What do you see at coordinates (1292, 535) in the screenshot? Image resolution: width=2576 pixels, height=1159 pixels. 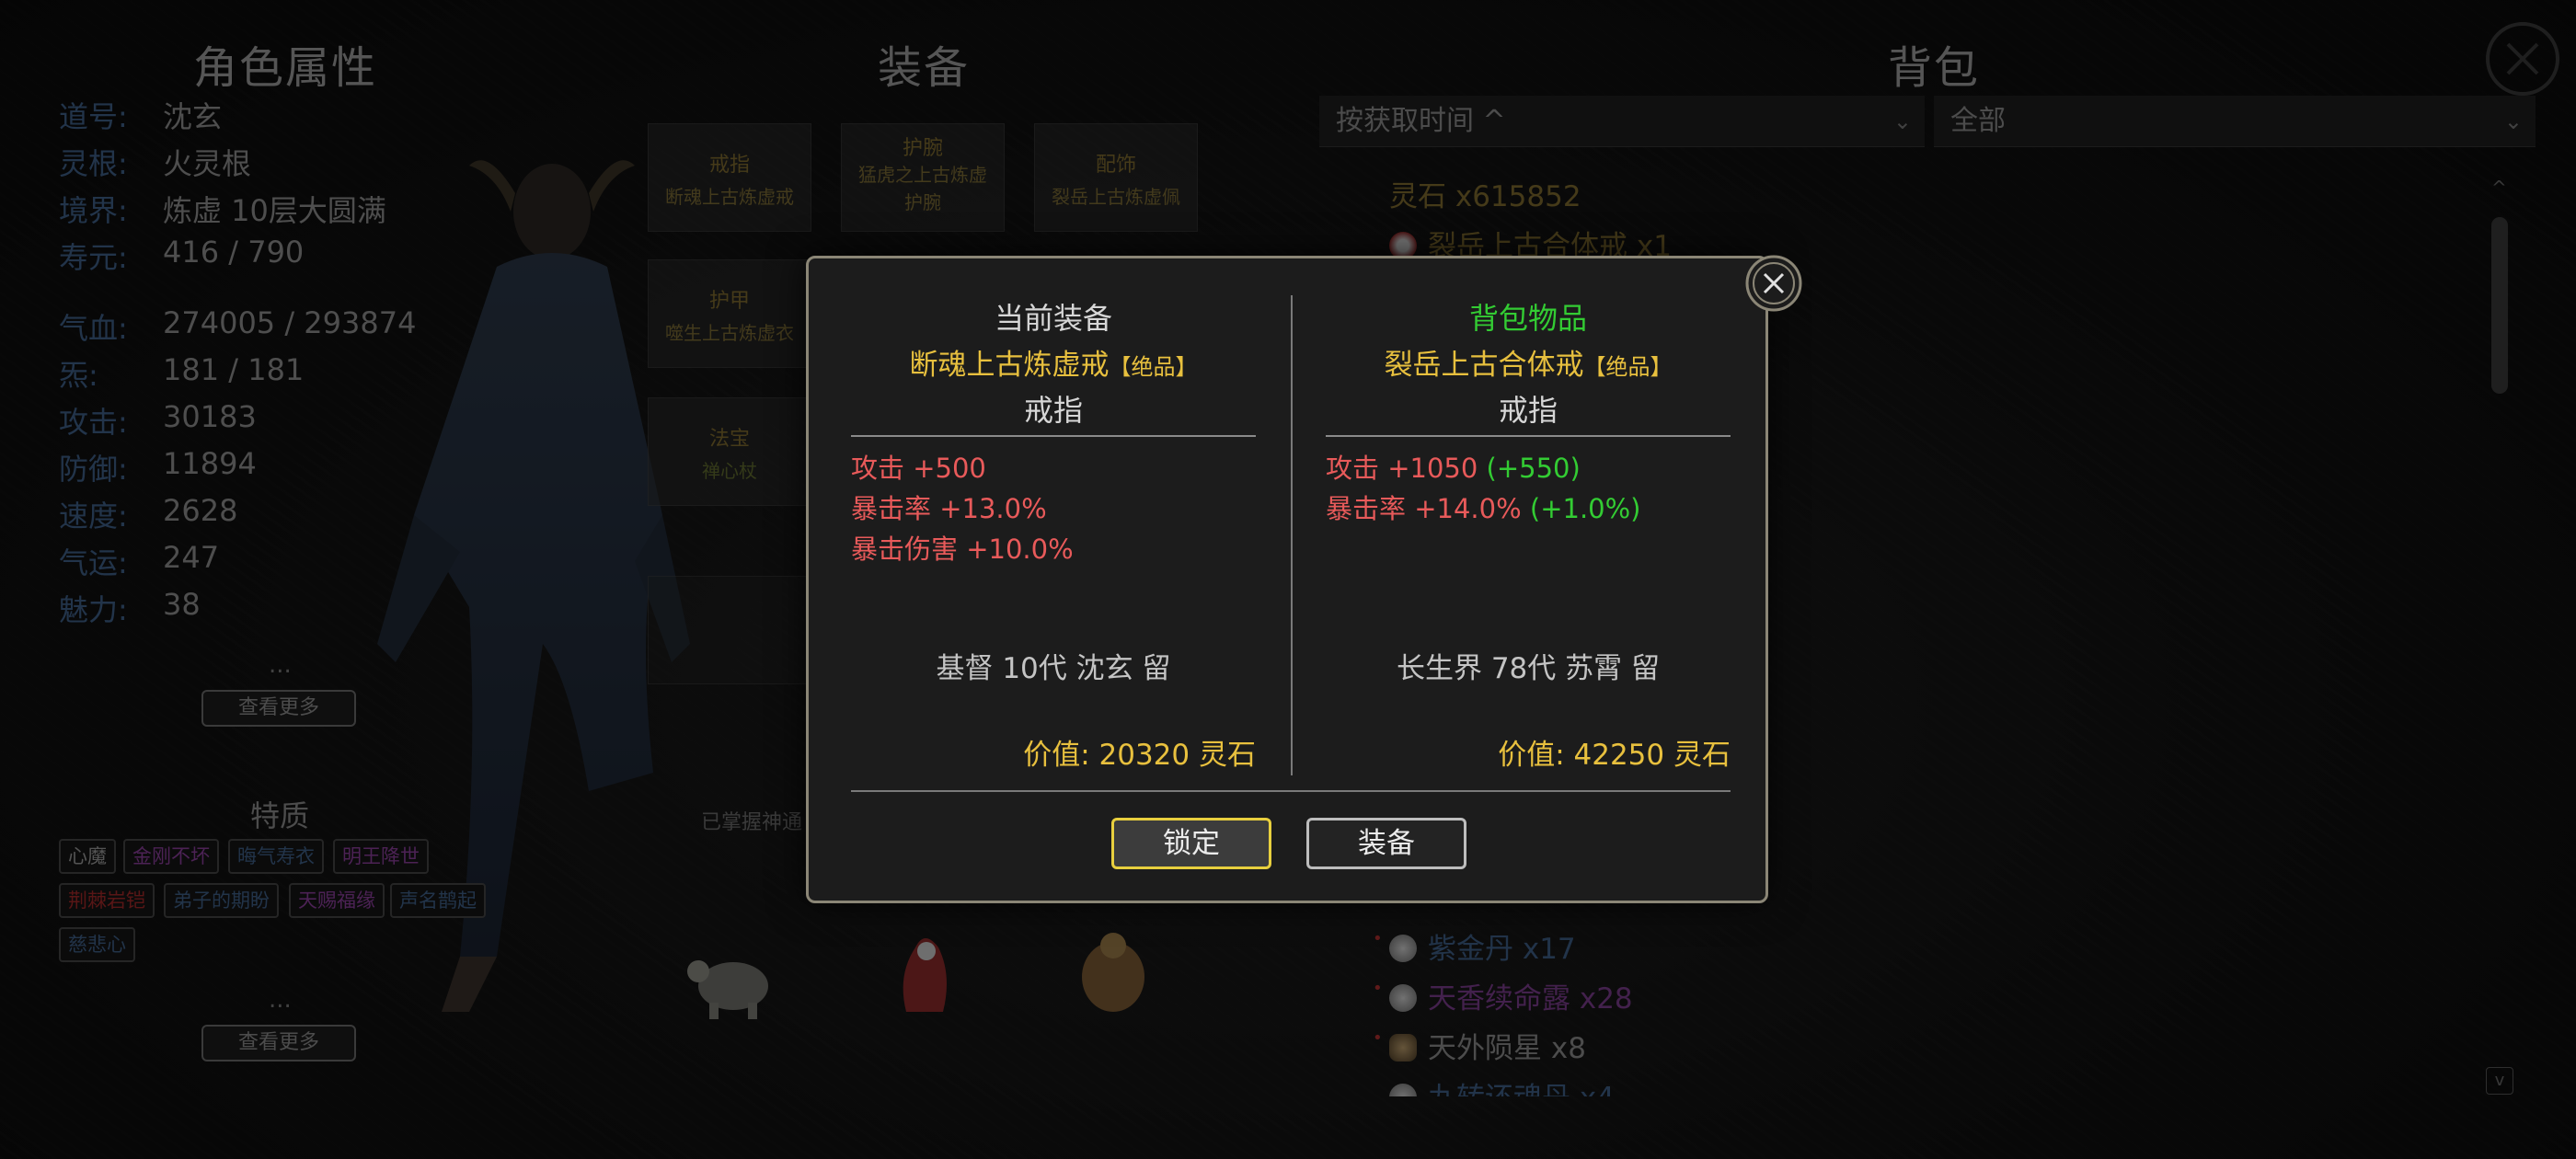 I see `column-divider` at bounding box center [1292, 535].